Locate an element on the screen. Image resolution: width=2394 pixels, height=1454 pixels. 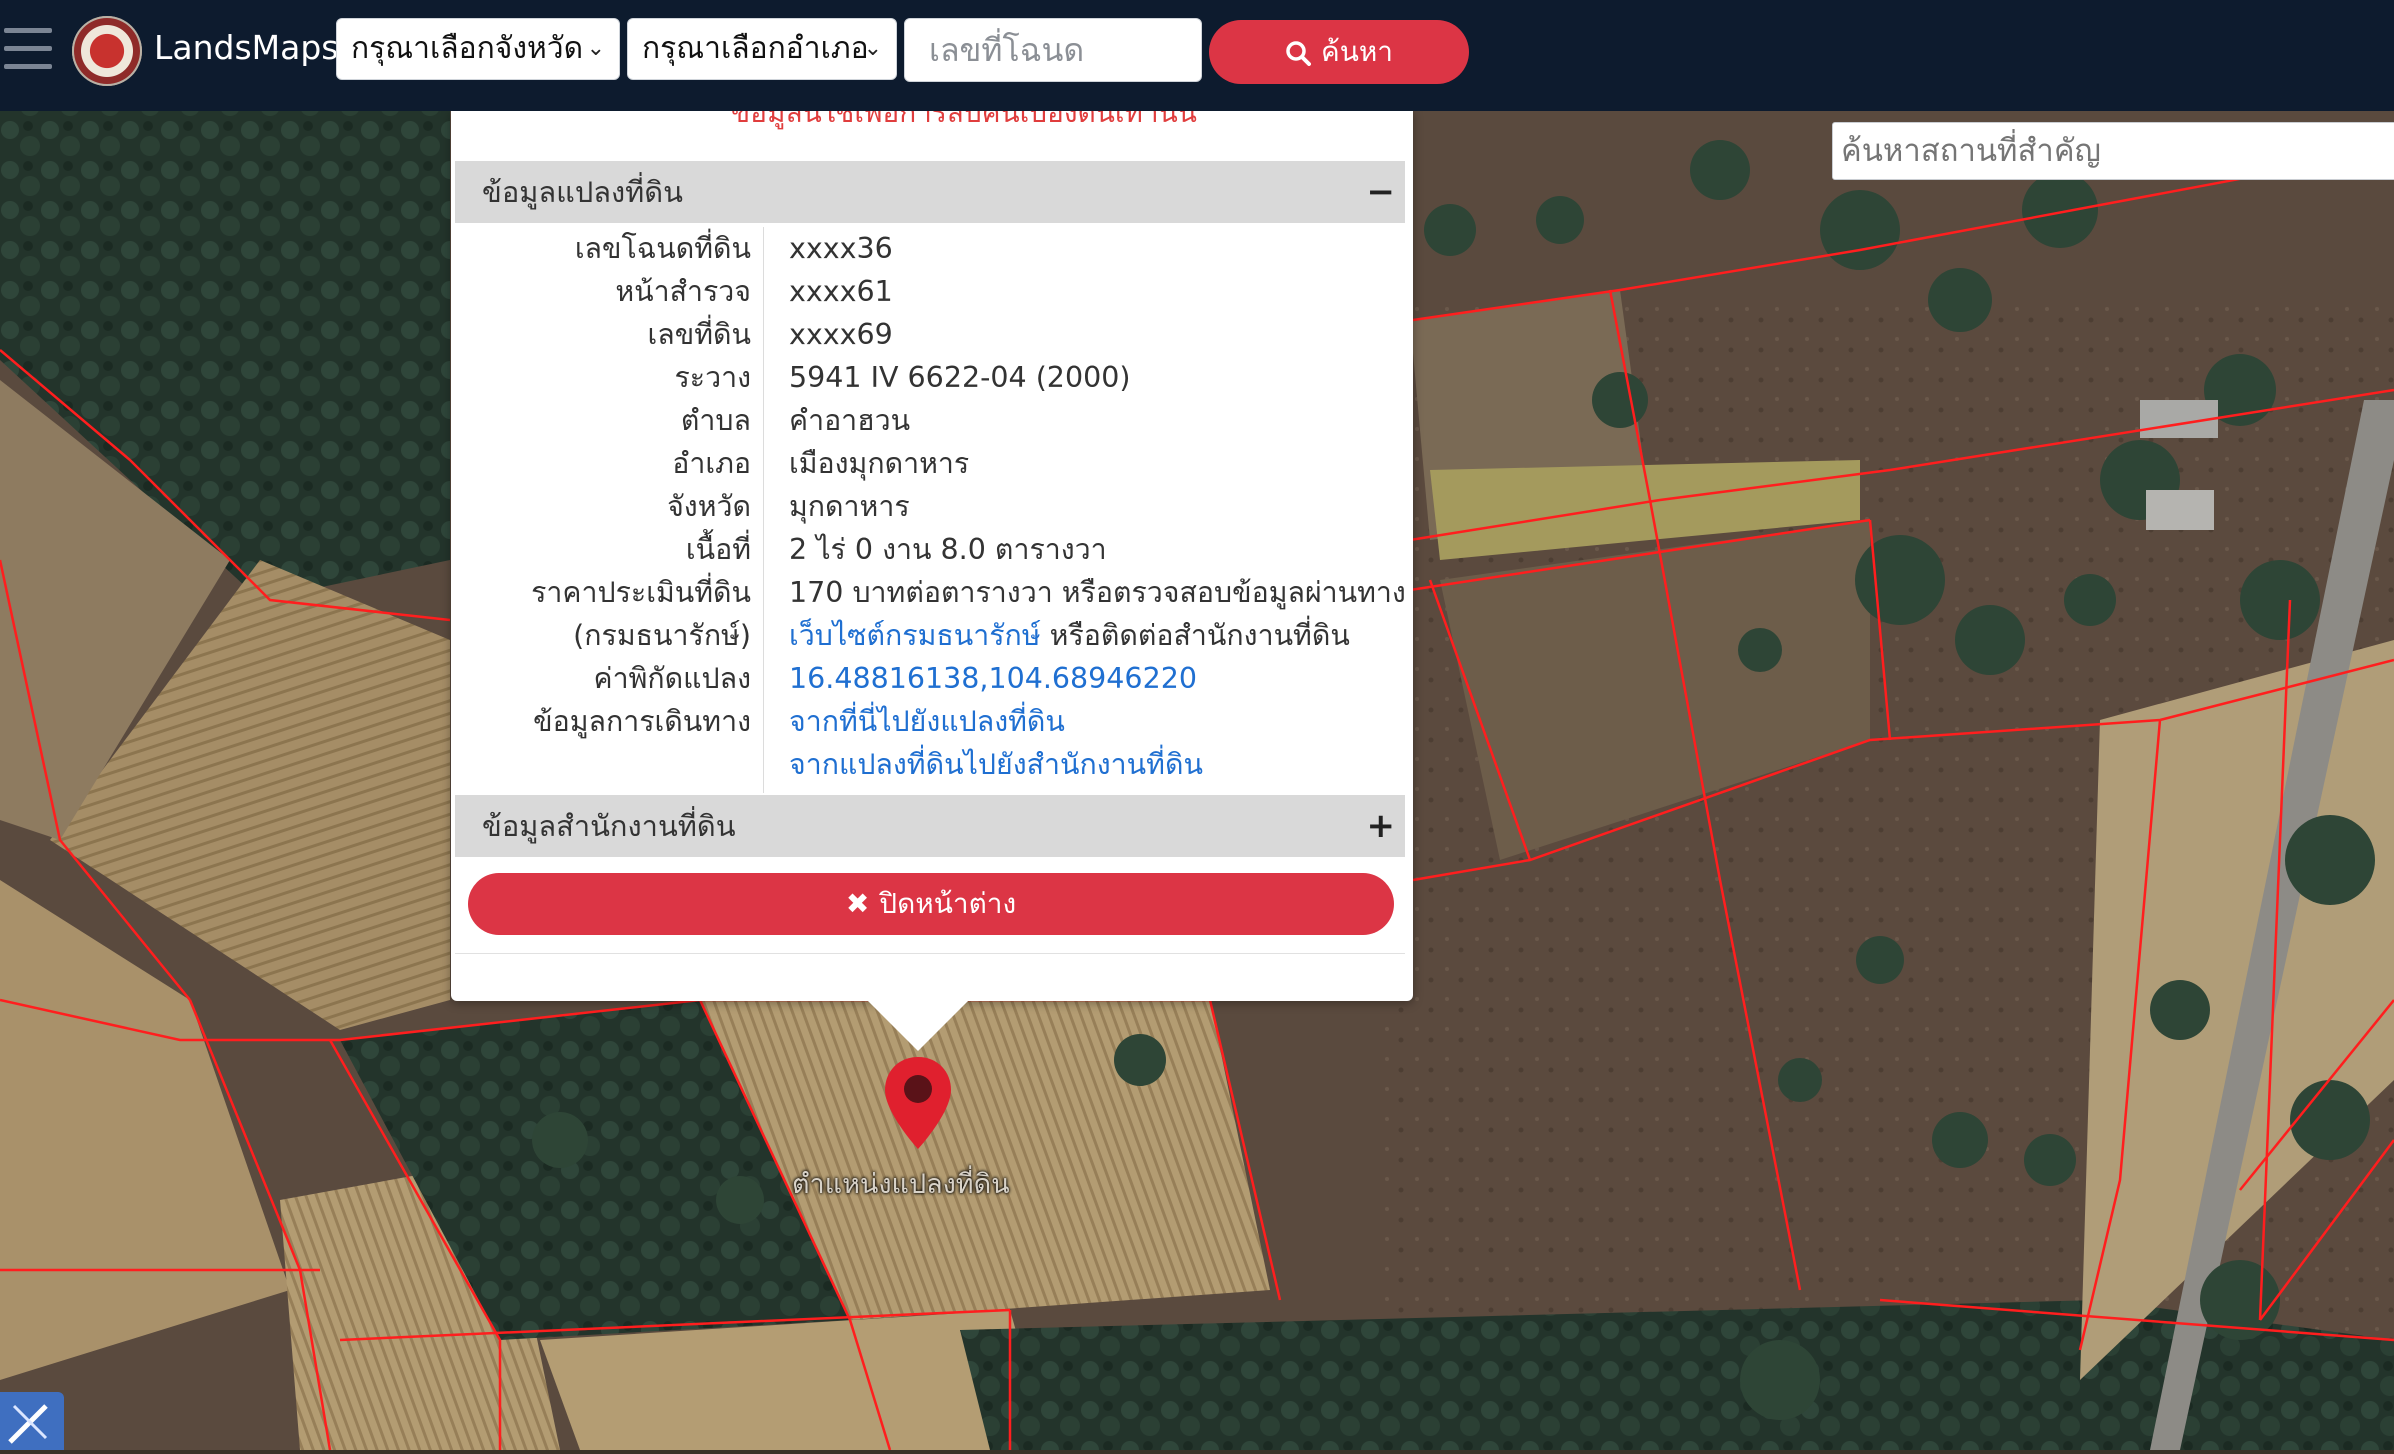
close-window-button: ✖ ปิดหน้าต่าง is located at coordinates (931, 904).